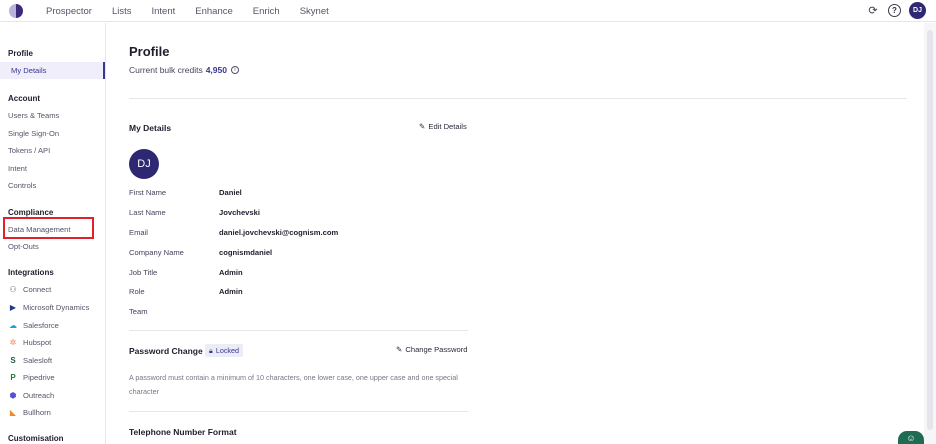  Describe the element at coordinates (183, 432) in the screenshot. I see `telephone-format-title: Telephone Number Format` at that location.